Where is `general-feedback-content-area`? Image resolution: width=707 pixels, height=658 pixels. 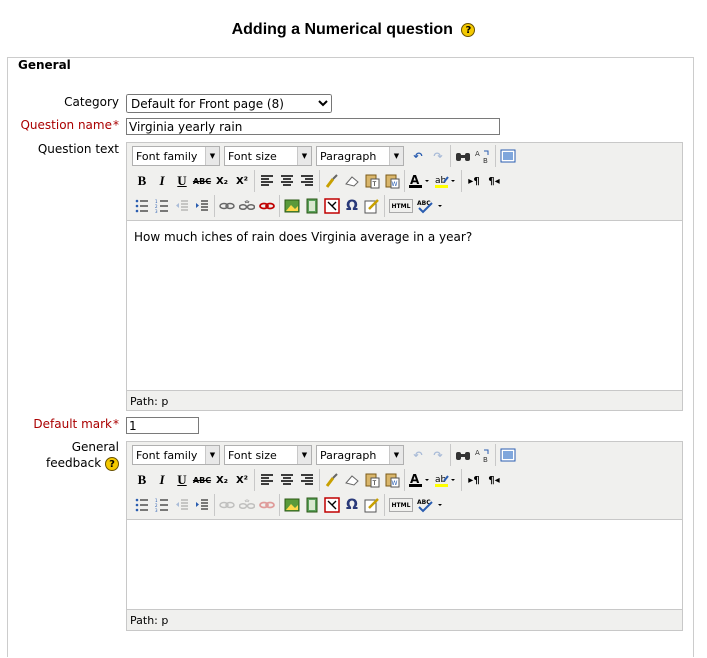
general-feedback-content-area is located at coordinates (404, 564).